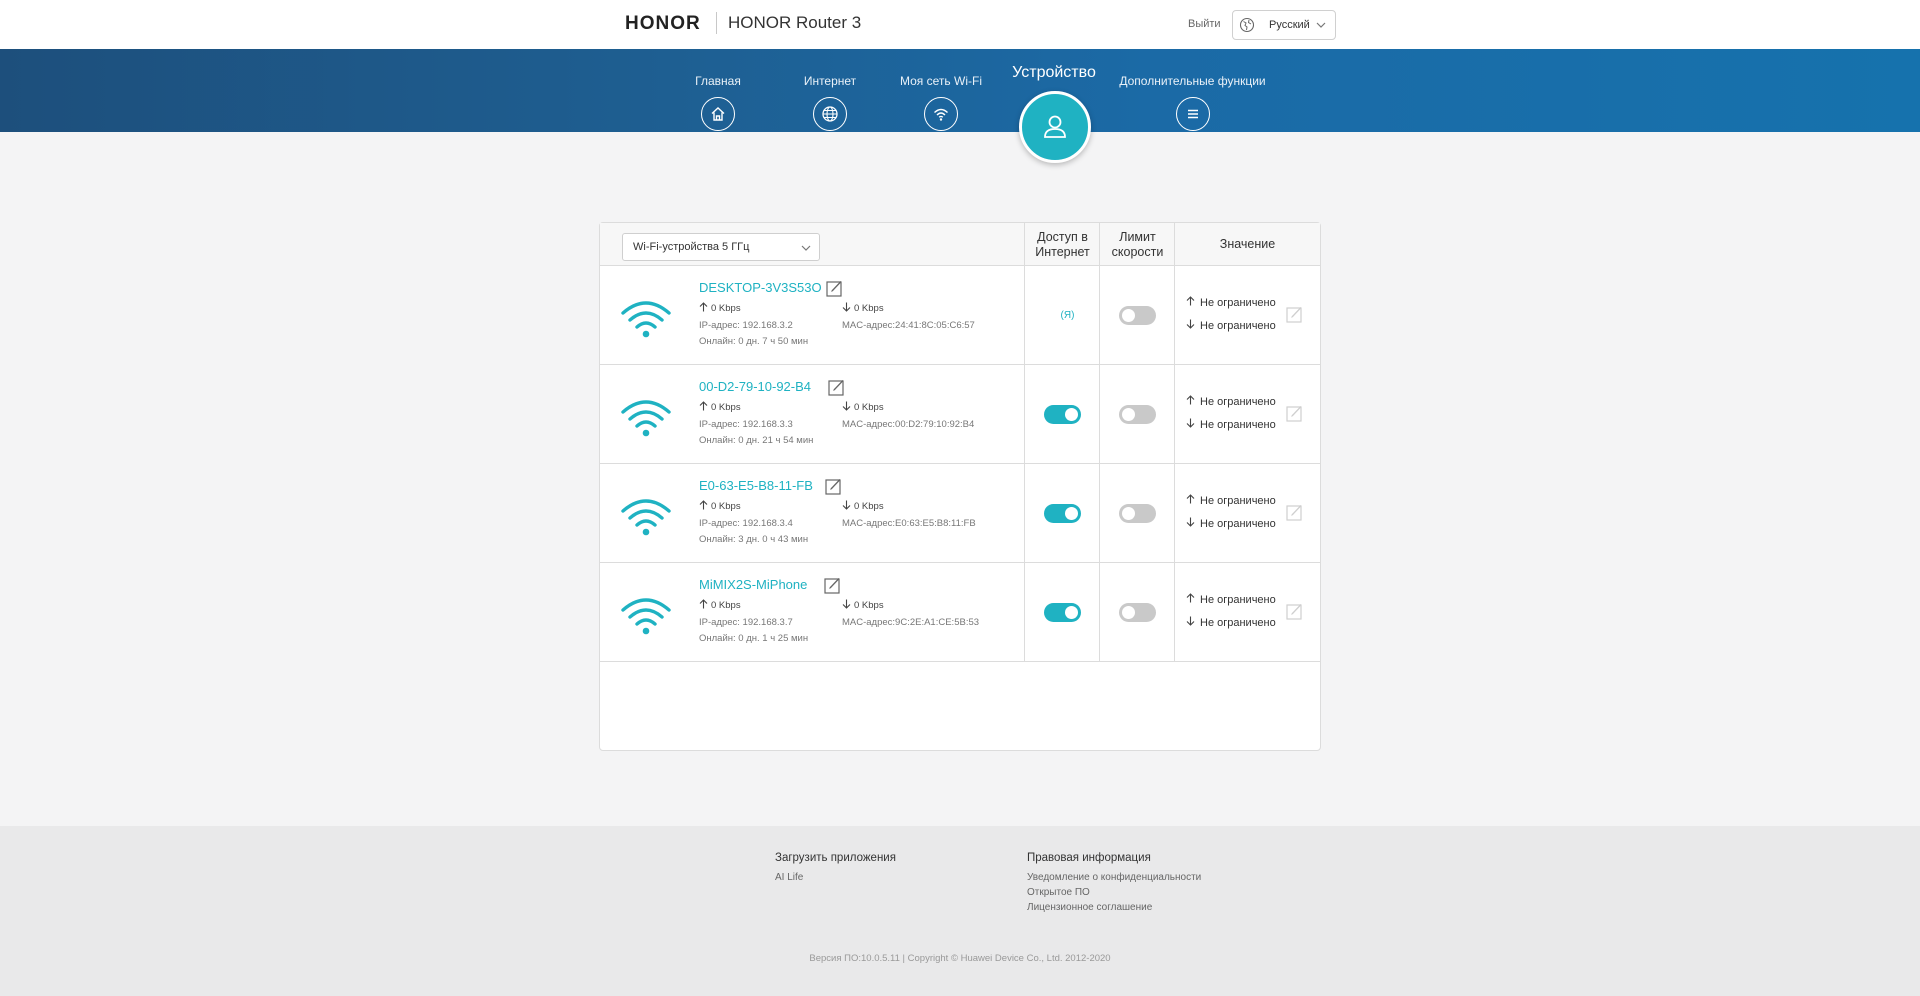  I want to click on language-value: Русский, so click(1289, 25).